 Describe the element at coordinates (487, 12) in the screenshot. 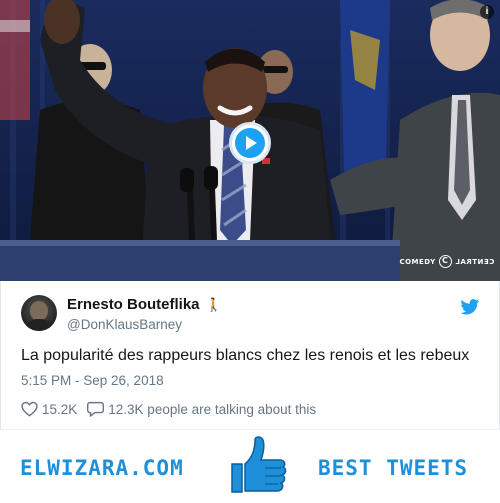

I see `info-icon: i` at that location.